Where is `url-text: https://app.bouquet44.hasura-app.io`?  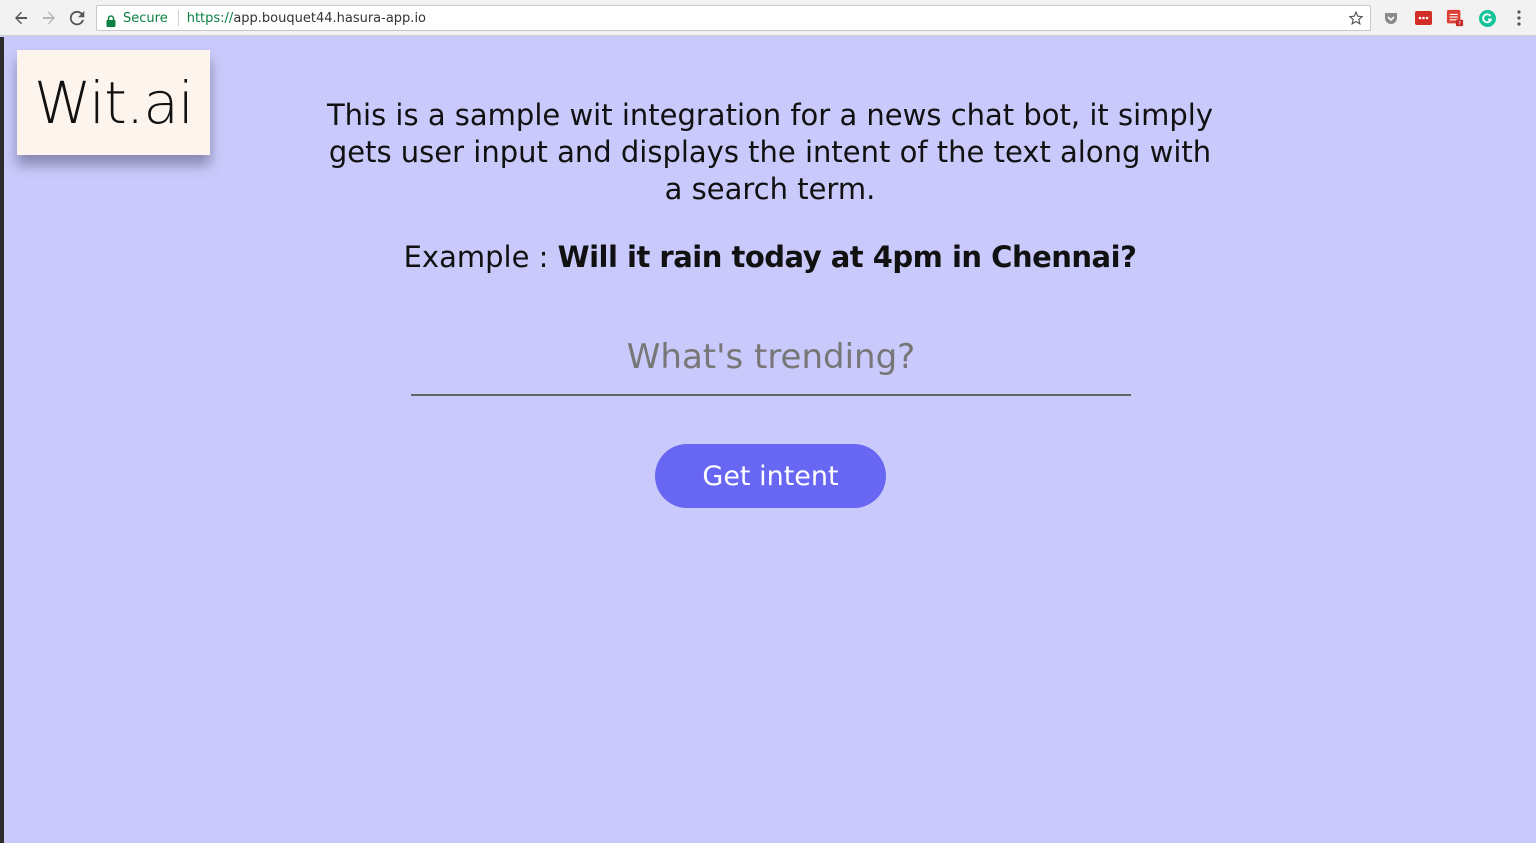
url-text: https://app.bouquet44.hasura-app.io is located at coordinates (306, 18).